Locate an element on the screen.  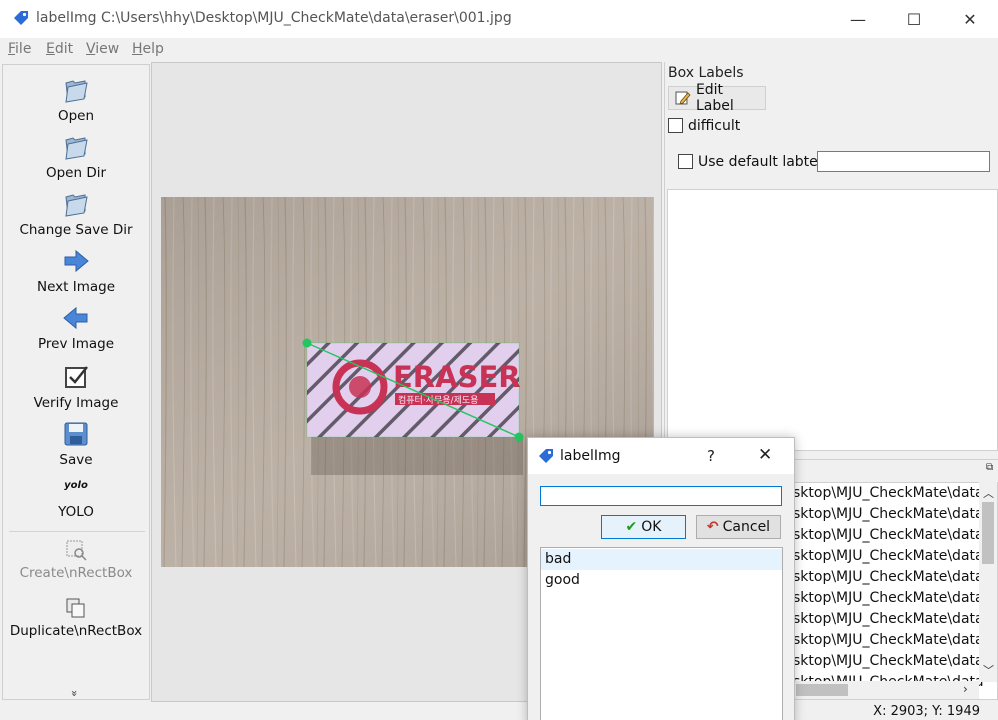
dialog-close-icon: ✕ is located at coordinates (765, 455).